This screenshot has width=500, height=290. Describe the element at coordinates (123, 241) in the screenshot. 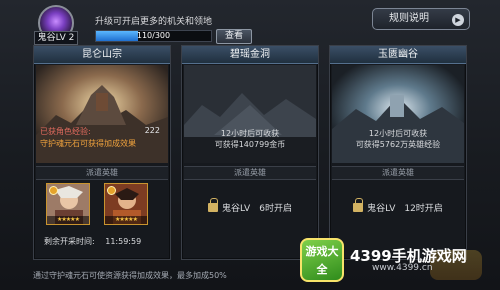

I see `remaining-time: 11:59:59` at that location.